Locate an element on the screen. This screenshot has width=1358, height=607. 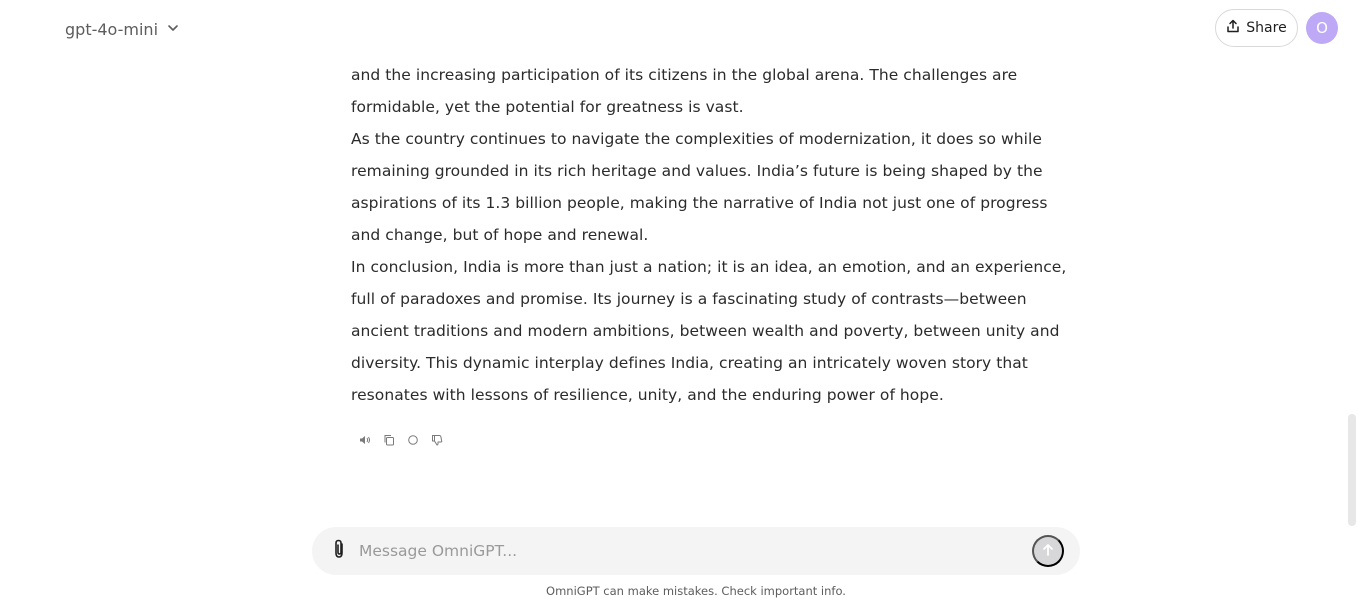
thumbs-down-icon is located at coordinates (437, 440).